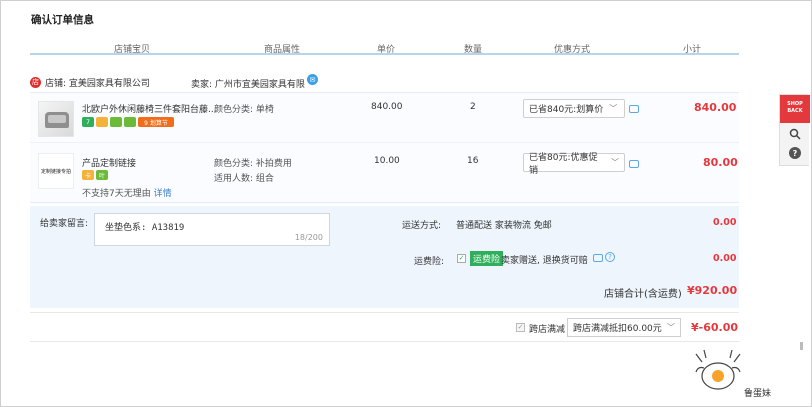 This screenshot has height=407, width=812. What do you see at coordinates (244, 110) in the screenshot?
I see `product-prop: 颜色分类: 单椅` at bounding box center [244, 110].